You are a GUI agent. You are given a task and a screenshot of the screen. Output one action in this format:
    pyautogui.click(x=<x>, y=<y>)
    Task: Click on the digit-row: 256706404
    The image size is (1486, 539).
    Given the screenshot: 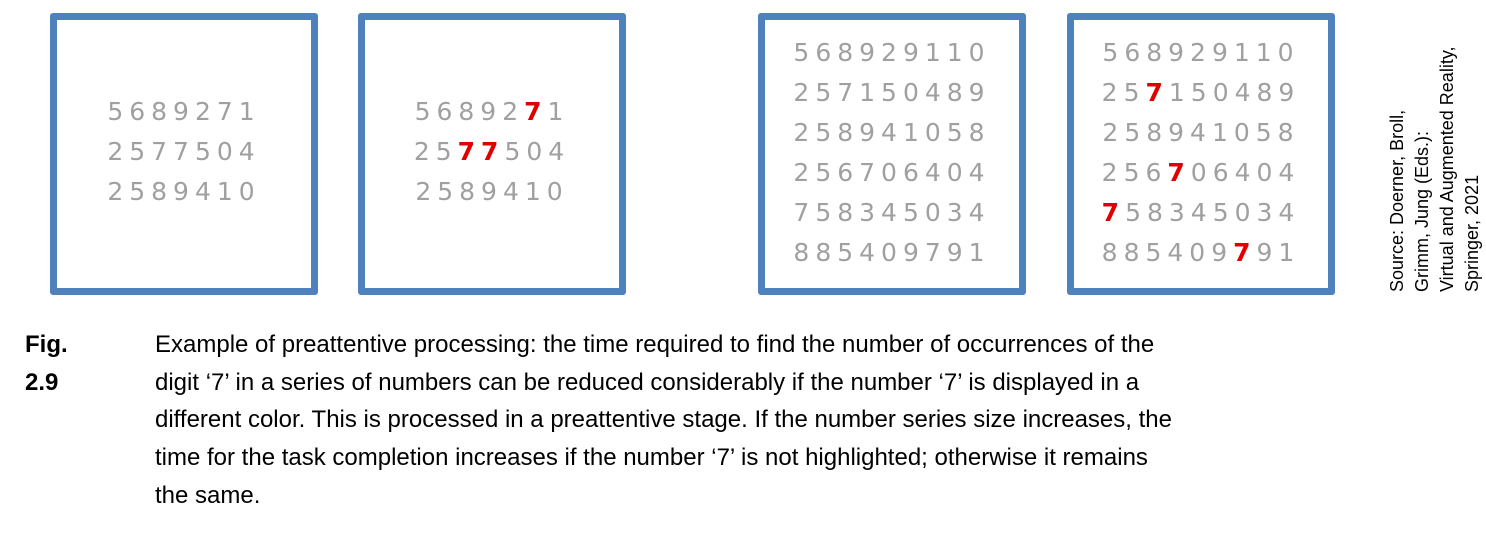 What is the action you would take?
    pyautogui.click(x=1201, y=173)
    